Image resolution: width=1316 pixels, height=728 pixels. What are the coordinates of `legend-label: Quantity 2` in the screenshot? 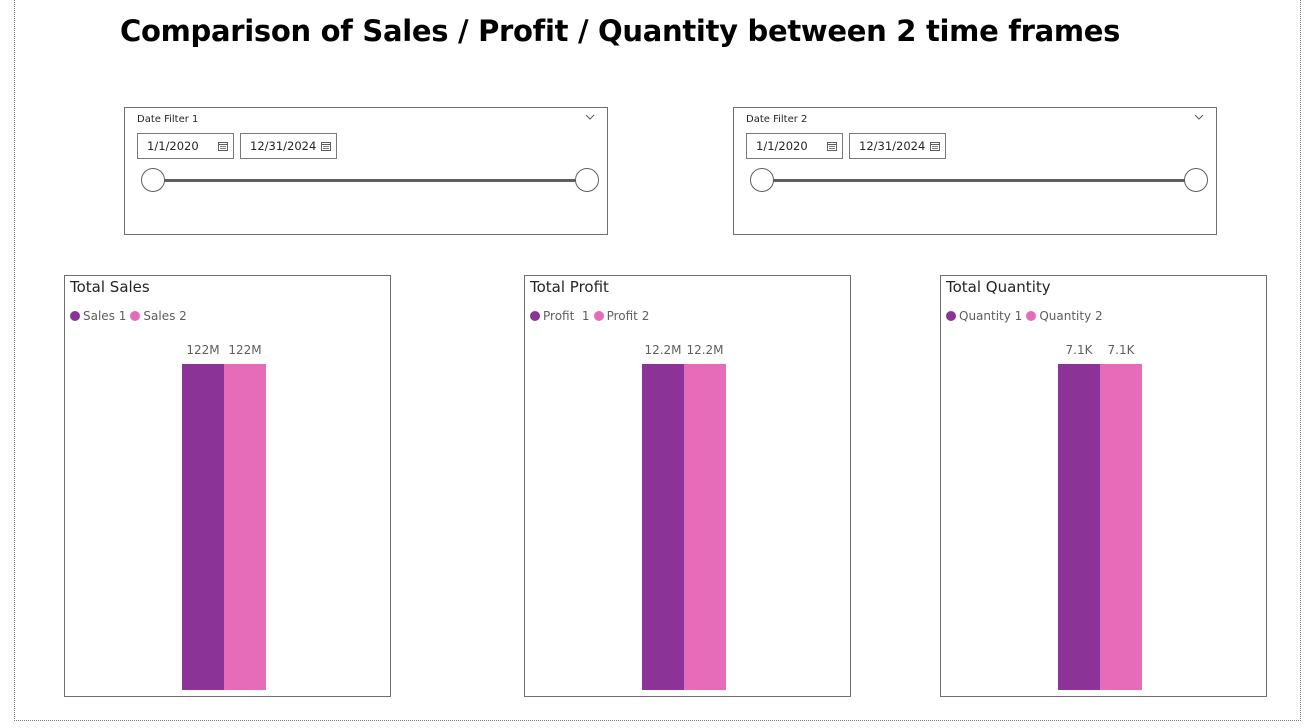 It's located at (1071, 316).